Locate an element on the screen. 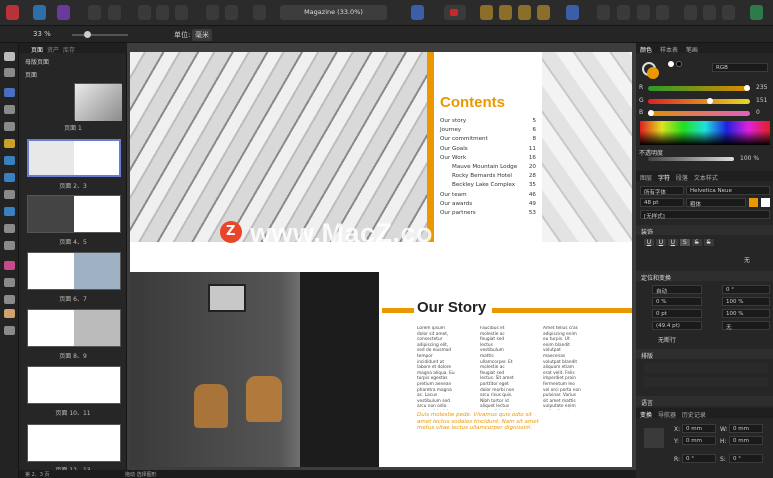 Image resolution: width=773 pixels, height=478 pixels. arrange-front-icon is located at coordinates (486, 12).